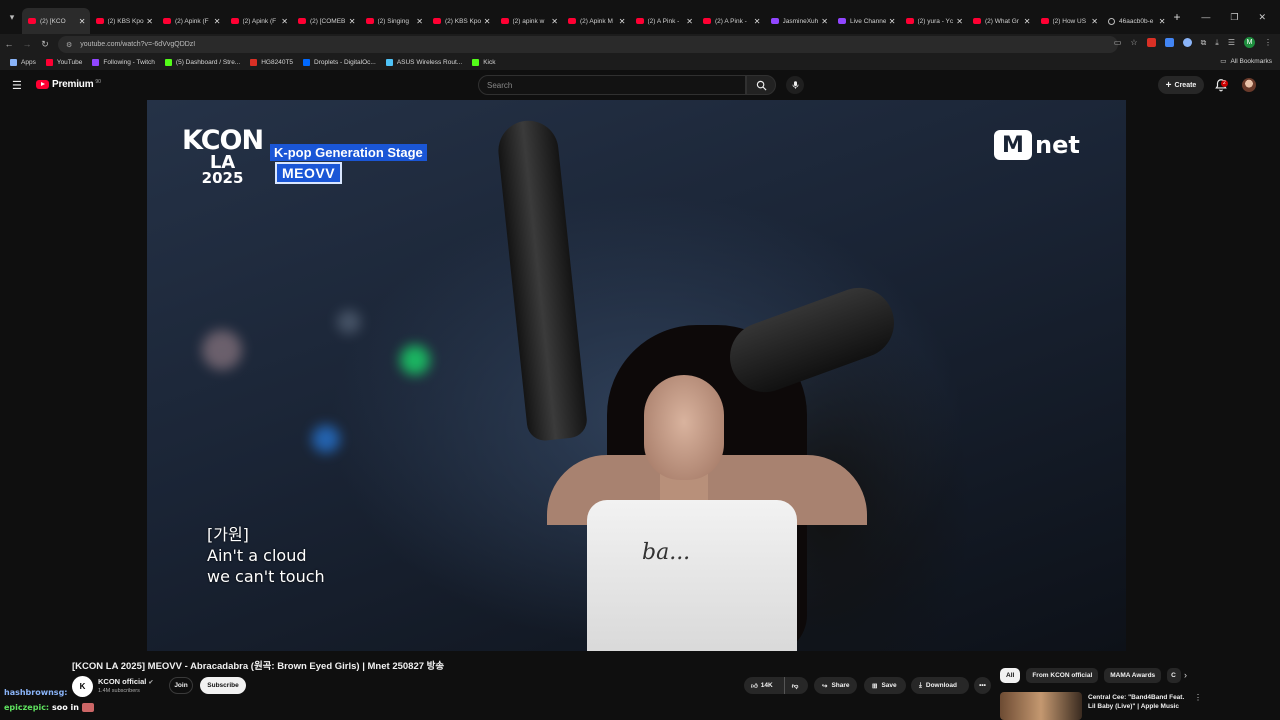 This screenshot has height=720, width=1280. What do you see at coordinates (1217, 43) in the screenshot?
I see `download-icon: ⤓` at bounding box center [1217, 43].